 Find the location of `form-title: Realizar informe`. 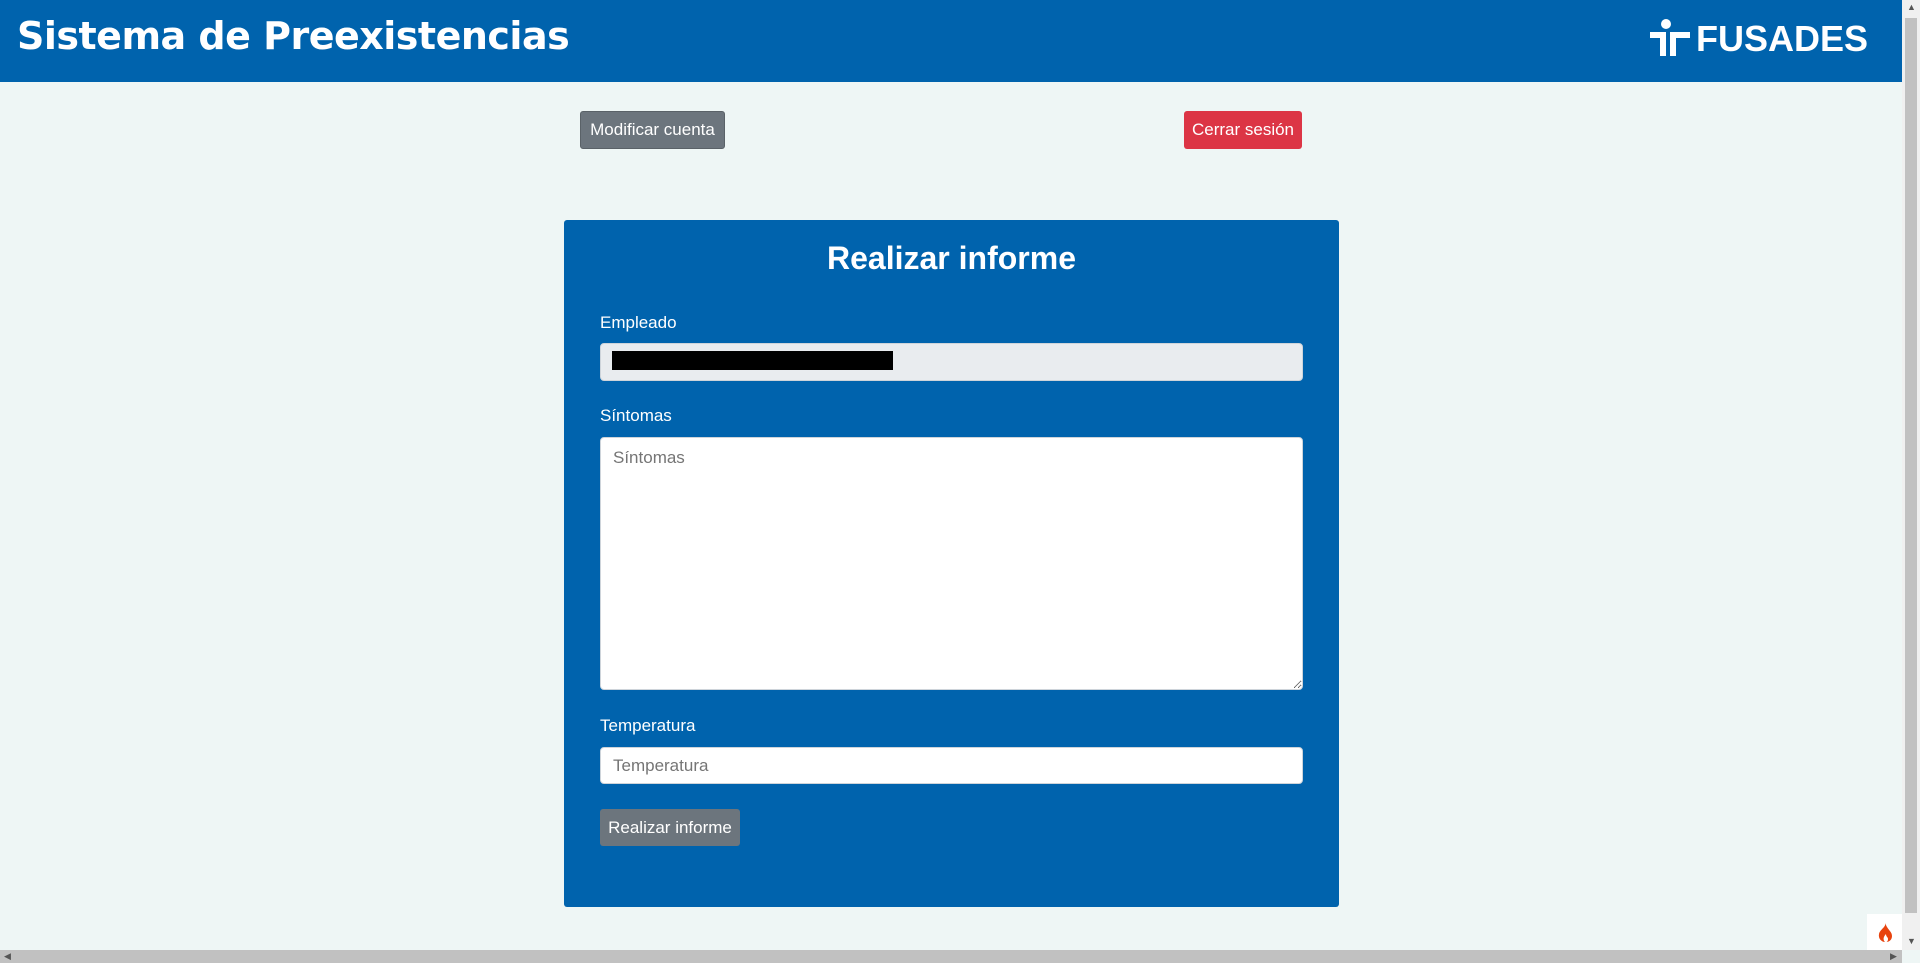

form-title: Realizar informe is located at coordinates (951, 258).